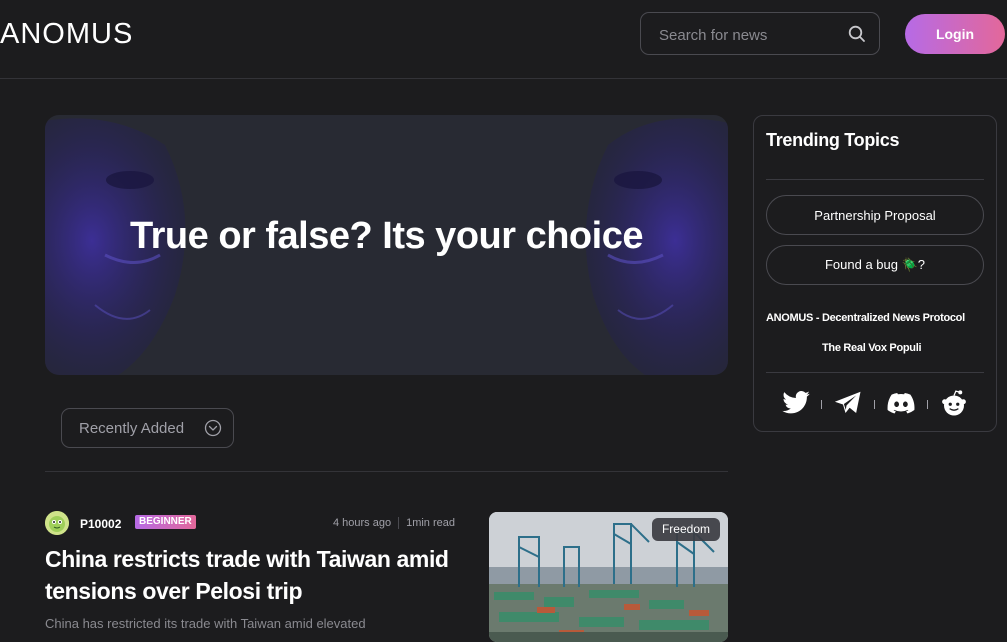 This screenshot has height=642, width=1007. I want to click on read-time: 1min read, so click(430, 523).